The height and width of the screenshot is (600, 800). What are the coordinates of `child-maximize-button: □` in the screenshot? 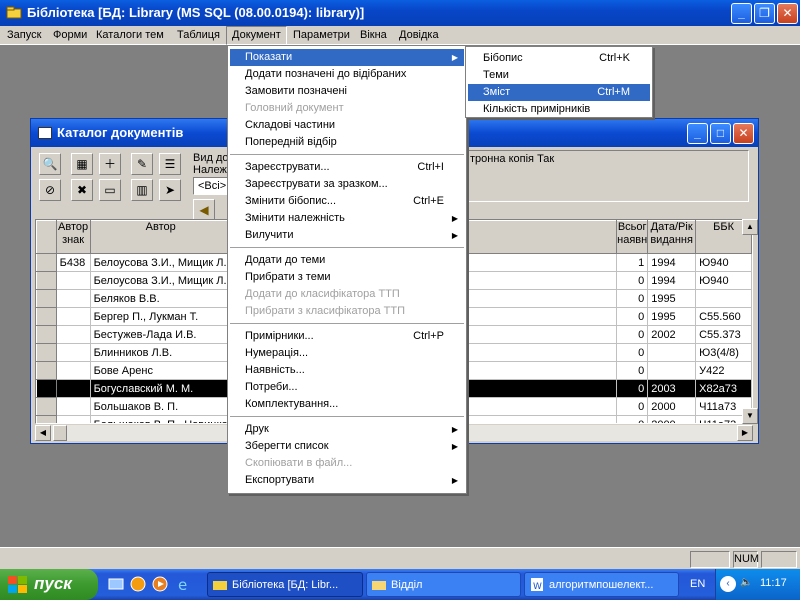 It's located at (720, 133).